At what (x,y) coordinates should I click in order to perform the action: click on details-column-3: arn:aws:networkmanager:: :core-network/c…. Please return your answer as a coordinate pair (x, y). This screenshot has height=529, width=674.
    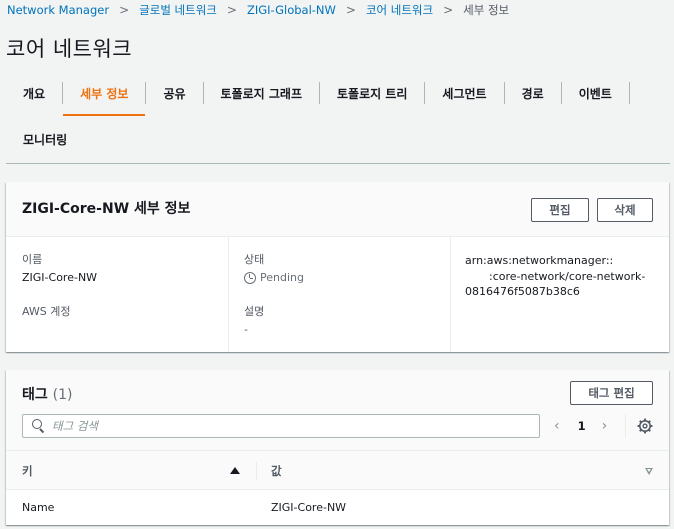
    Looking at the image, I should click on (559, 294).